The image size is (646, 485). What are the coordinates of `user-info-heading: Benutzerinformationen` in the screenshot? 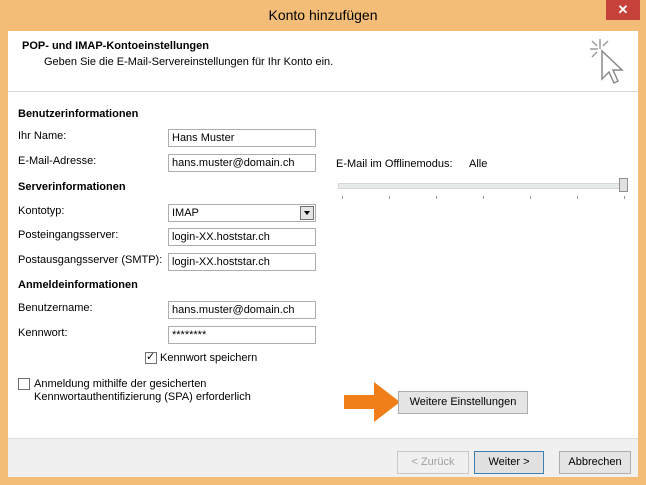 It's located at (78, 114).